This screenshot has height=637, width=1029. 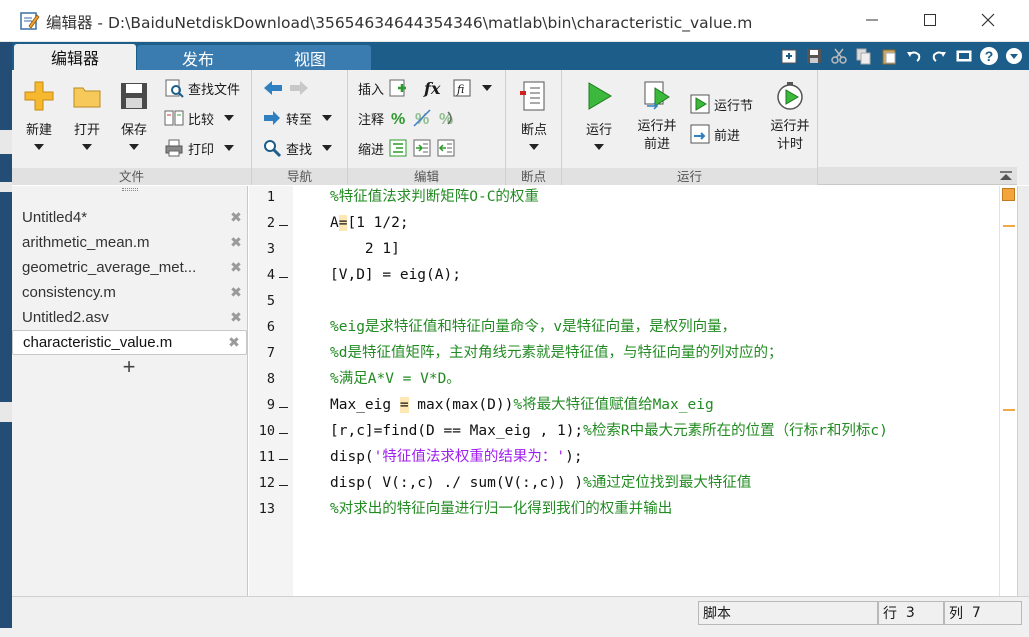 What do you see at coordinates (270, 327) in the screenshot?
I see `line-number: 6` at bounding box center [270, 327].